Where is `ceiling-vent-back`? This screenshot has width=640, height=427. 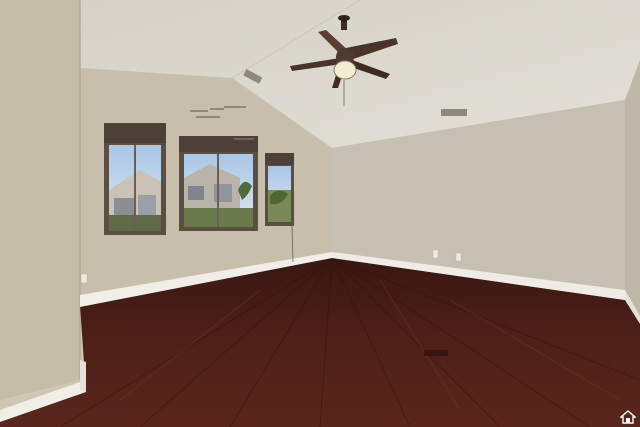 ceiling-vent-back is located at coordinates (454, 112).